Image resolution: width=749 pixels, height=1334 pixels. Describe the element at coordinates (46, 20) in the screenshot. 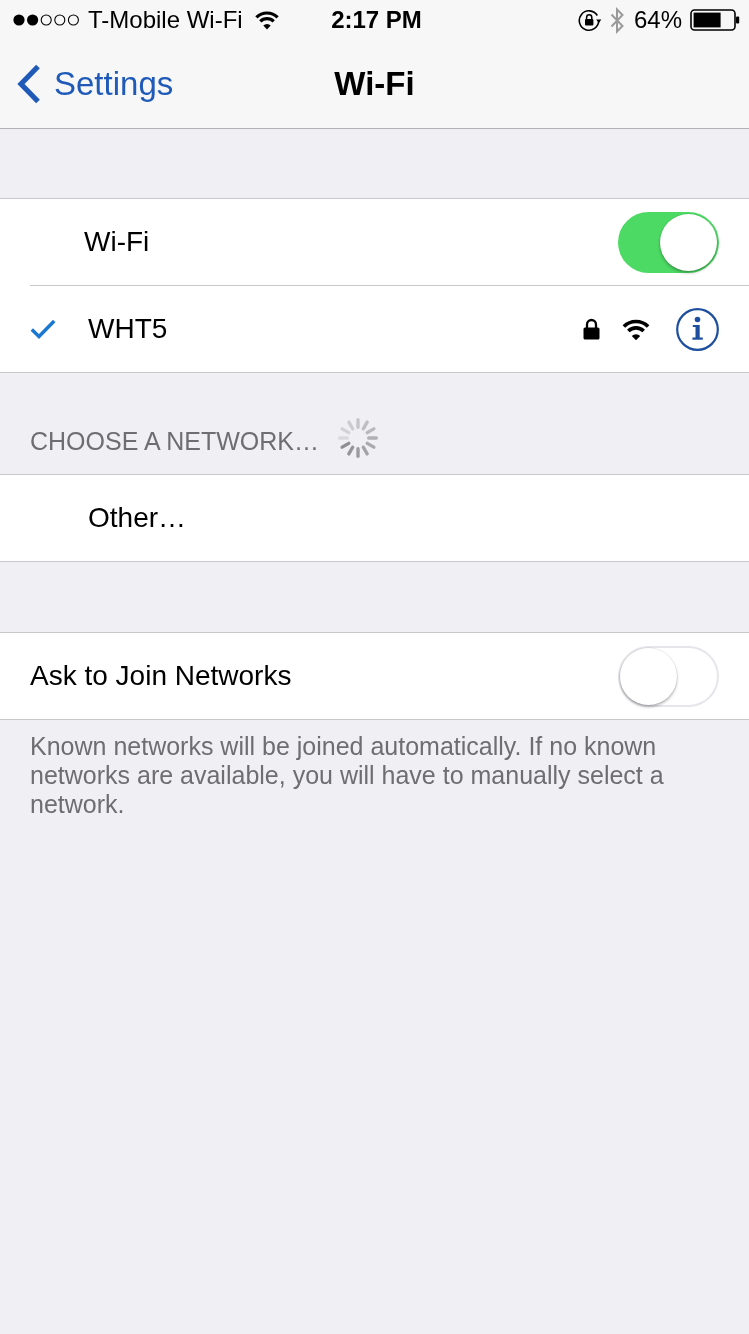

I see `signal-strength-icon` at that location.